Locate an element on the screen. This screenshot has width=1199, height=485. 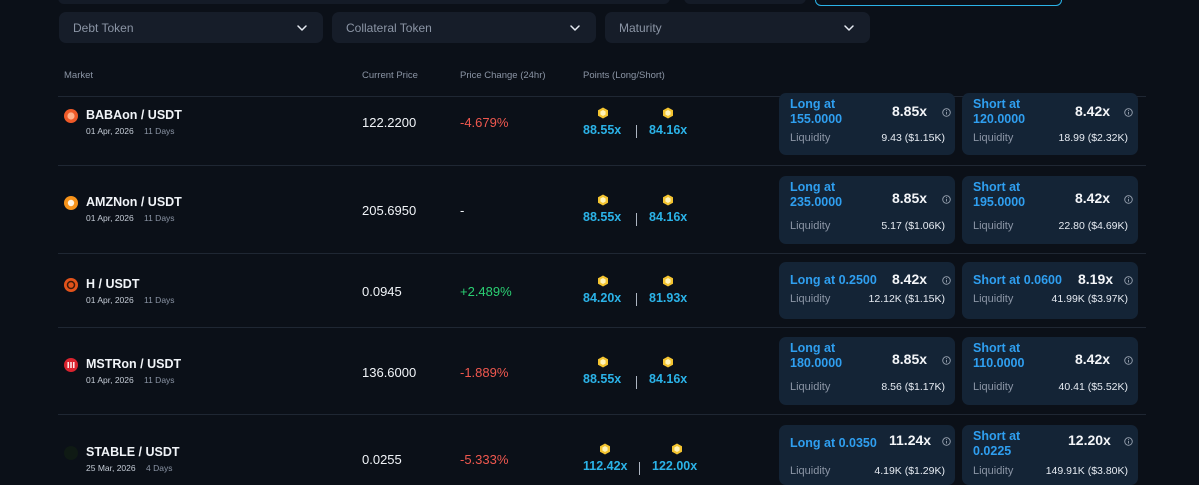
mstr-coin-icon is located at coordinates (71, 365).